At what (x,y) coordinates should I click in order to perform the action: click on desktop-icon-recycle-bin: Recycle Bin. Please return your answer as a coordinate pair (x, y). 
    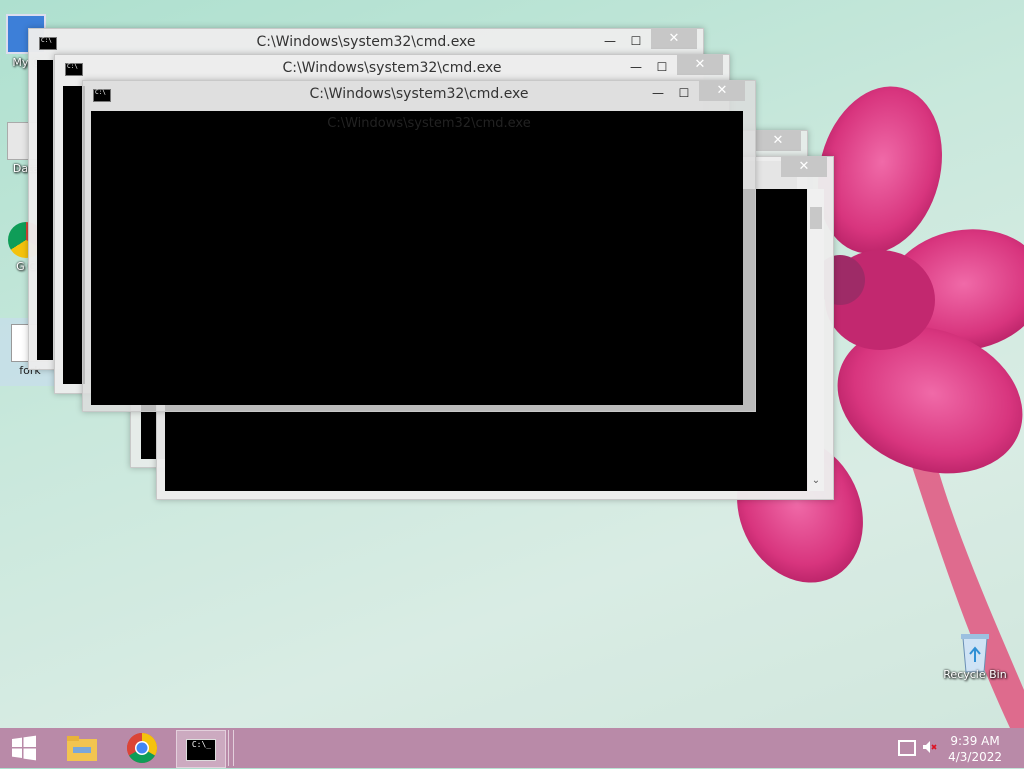
    Looking at the image, I should click on (975, 655).